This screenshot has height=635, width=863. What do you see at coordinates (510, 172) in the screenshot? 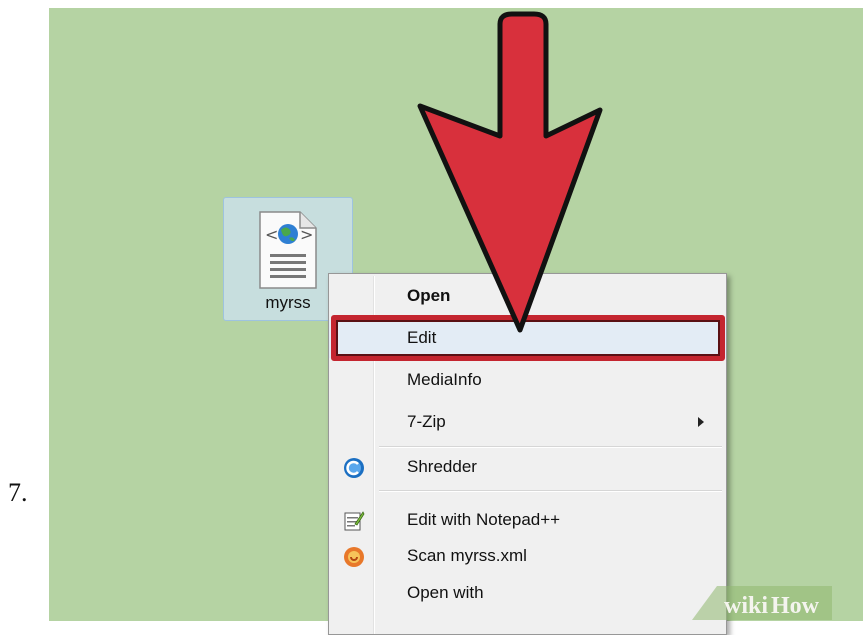
I see `down-arrow-icon` at bounding box center [510, 172].